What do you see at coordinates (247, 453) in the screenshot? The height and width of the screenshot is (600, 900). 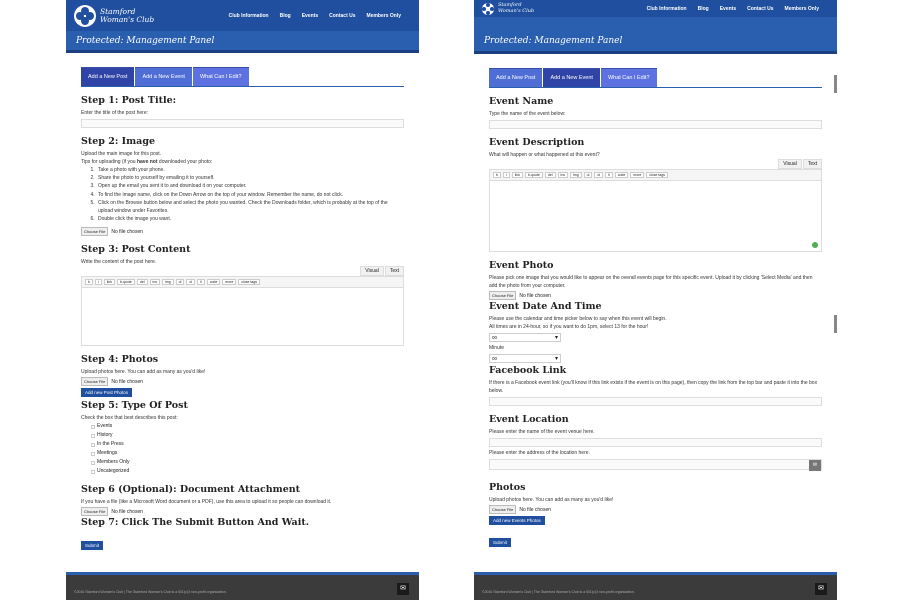 I see `category-item: Meetings` at bounding box center [247, 453].